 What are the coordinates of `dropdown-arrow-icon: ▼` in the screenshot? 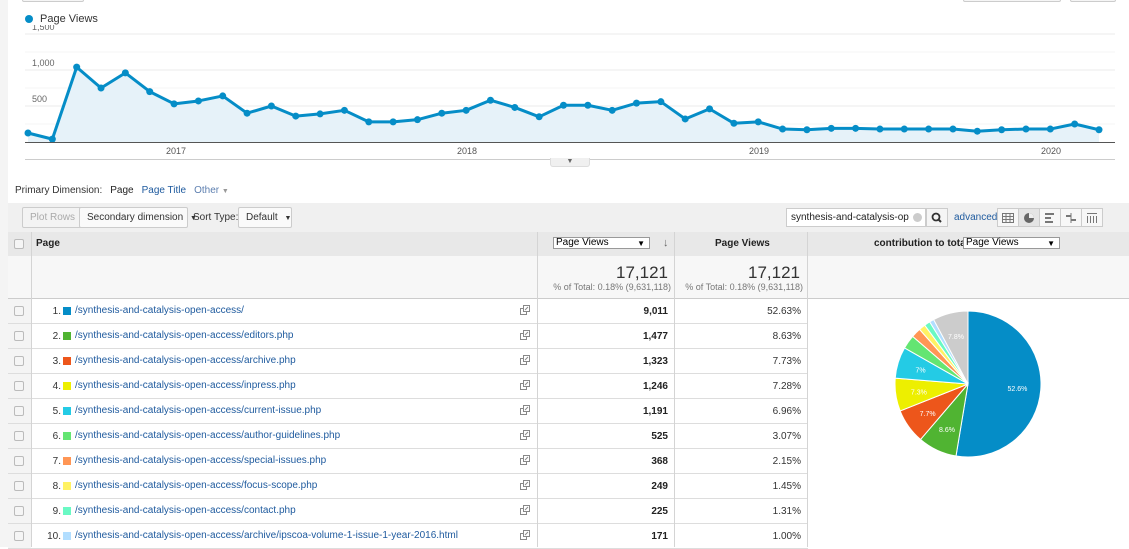 It's located at (641, 243).